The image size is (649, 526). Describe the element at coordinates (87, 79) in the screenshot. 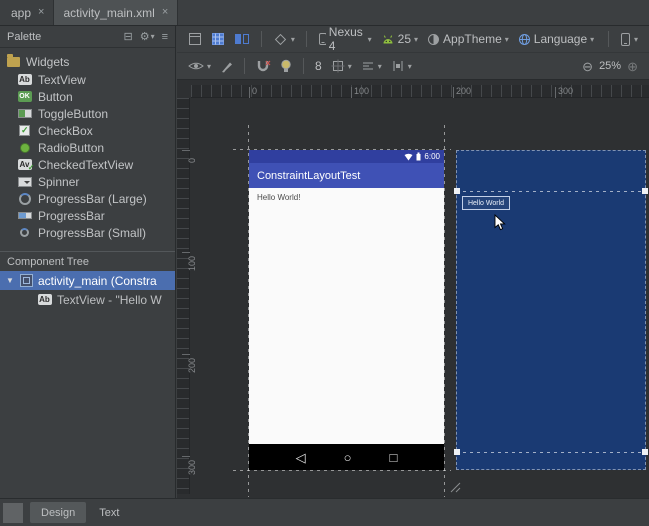

I see `palette-item-textview: Ab TextView` at that location.